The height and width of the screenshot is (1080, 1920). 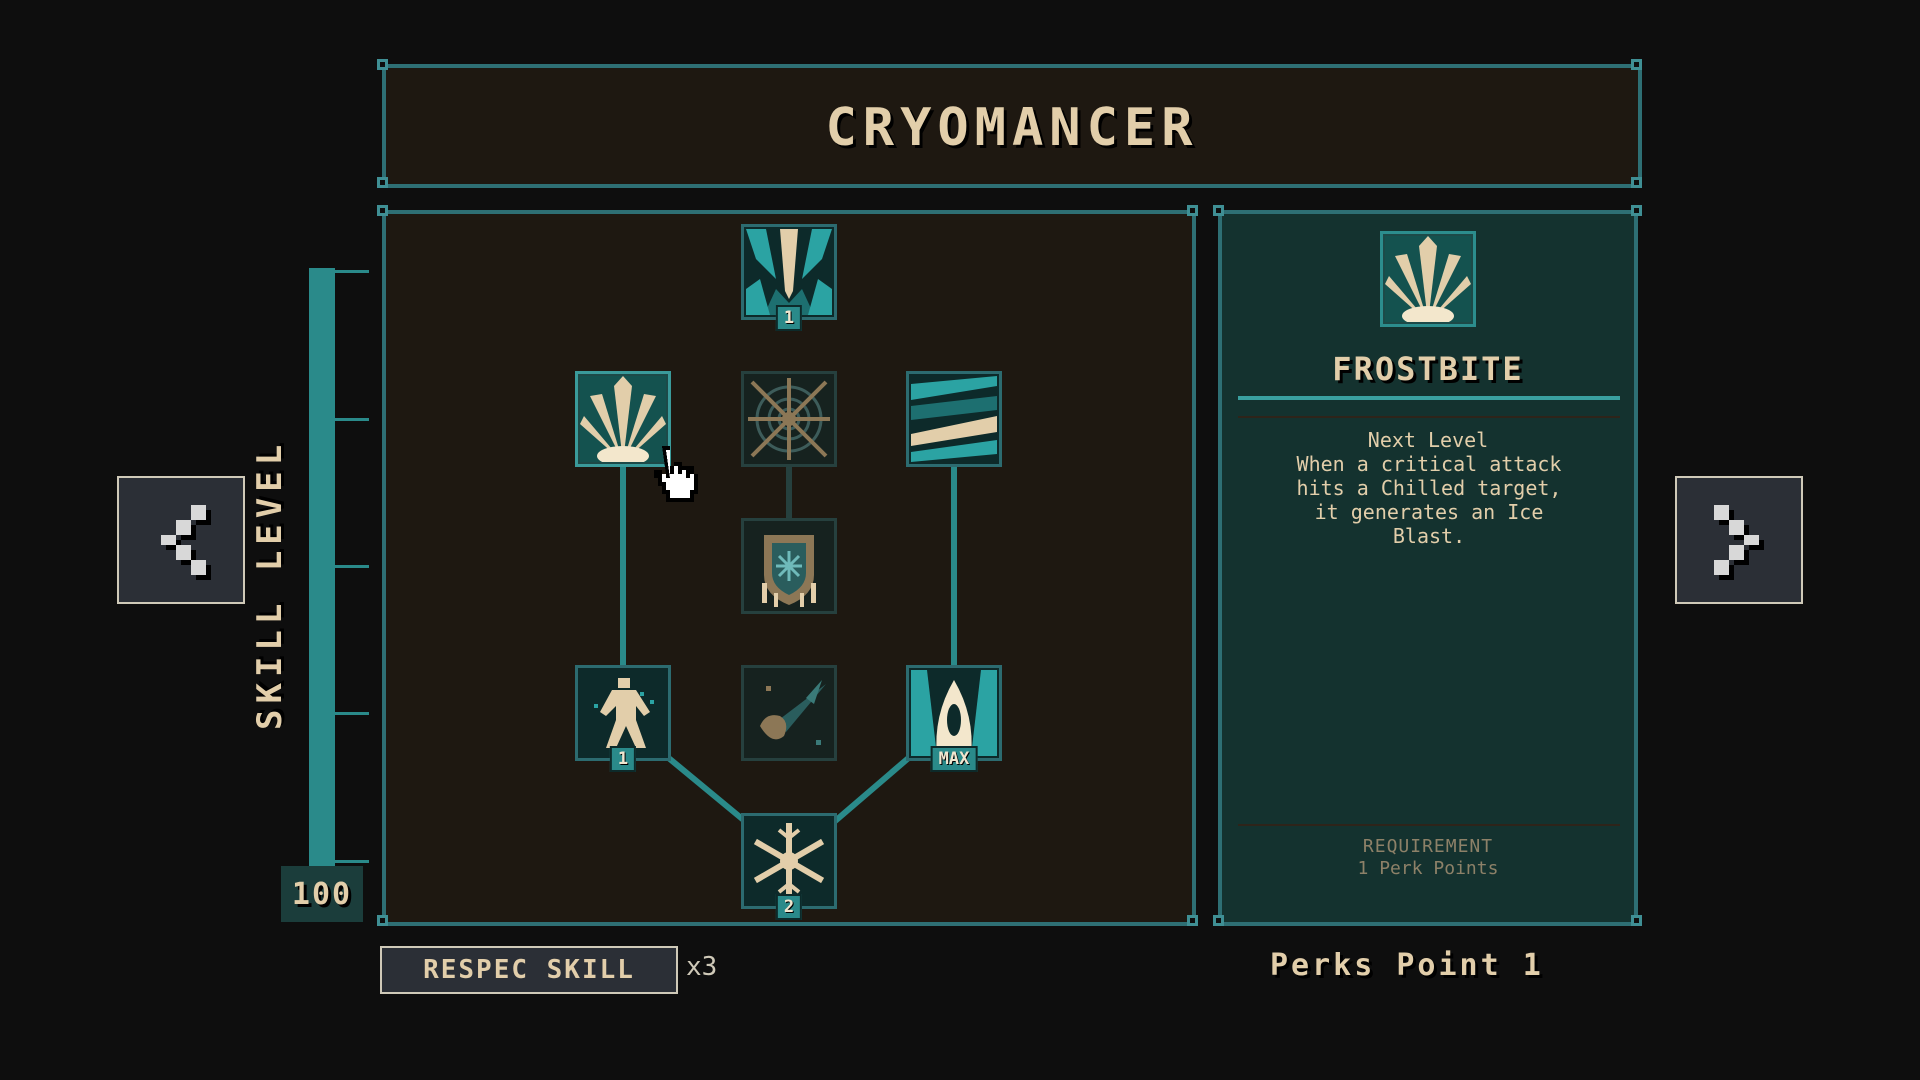 I want to click on ice-shards-icon, so click(x=954, y=419).